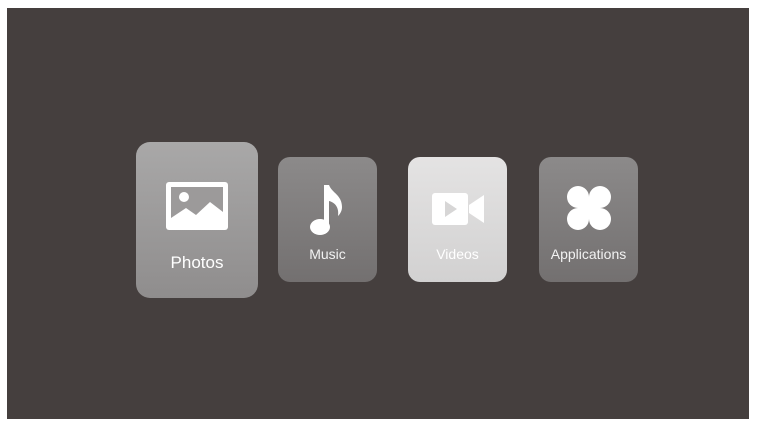 Image resolution: width=757 pixels, height=427 pixels. Describe the element at coordinates (588, 208) in the screenshot. I see `apps-icon` at that location.